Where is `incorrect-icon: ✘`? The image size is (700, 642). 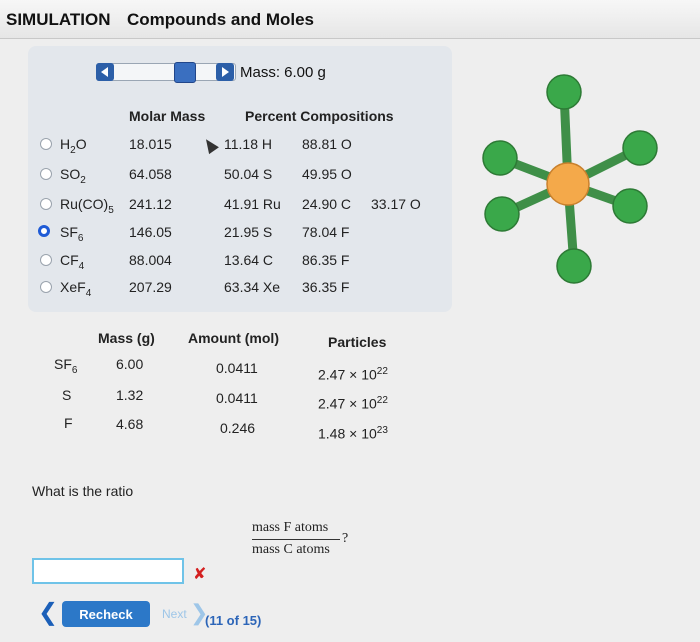
incorrect-icon: ✘ is located at coordinates (200, 574).